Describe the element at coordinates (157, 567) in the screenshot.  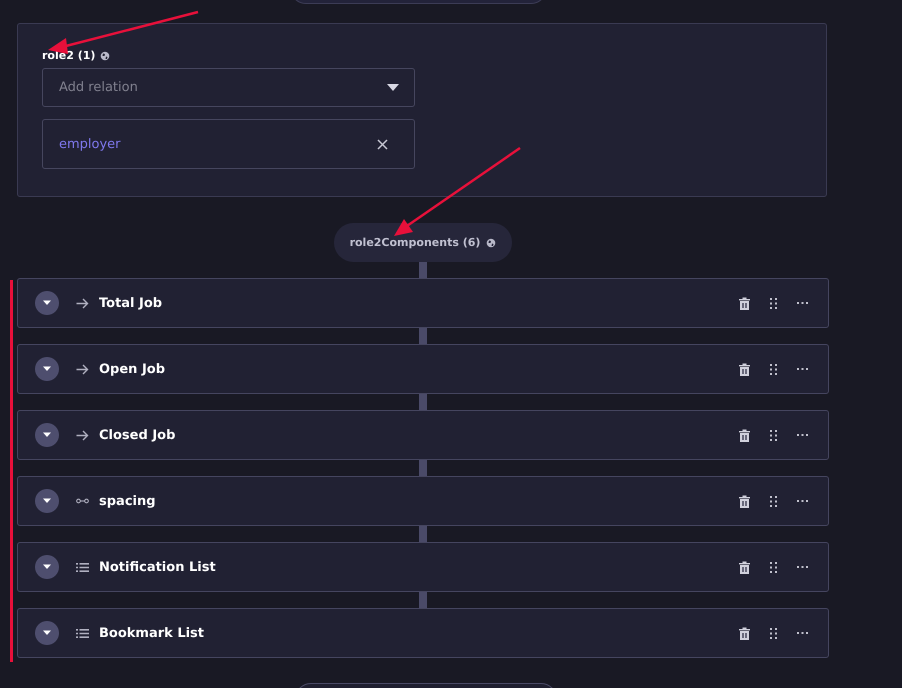
I see `component-title: Notification List` at that location.